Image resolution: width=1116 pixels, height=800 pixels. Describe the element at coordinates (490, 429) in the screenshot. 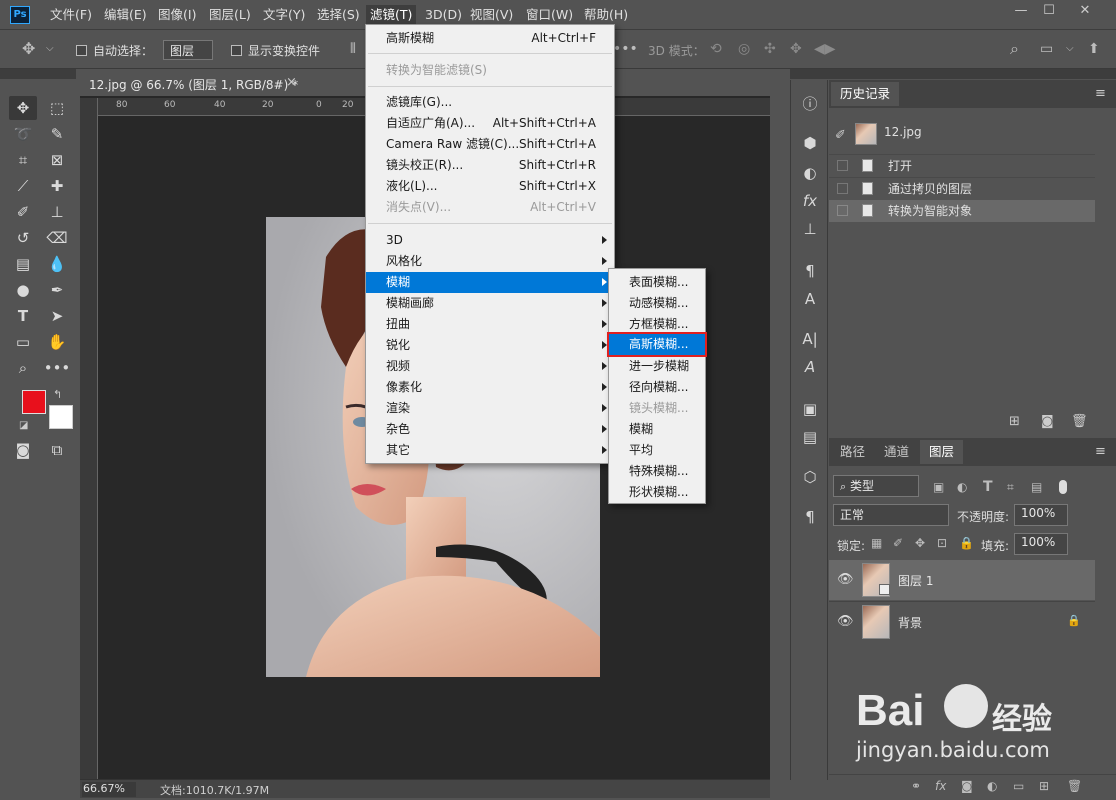

I see `menu-item-noise: 杂色` at that location.